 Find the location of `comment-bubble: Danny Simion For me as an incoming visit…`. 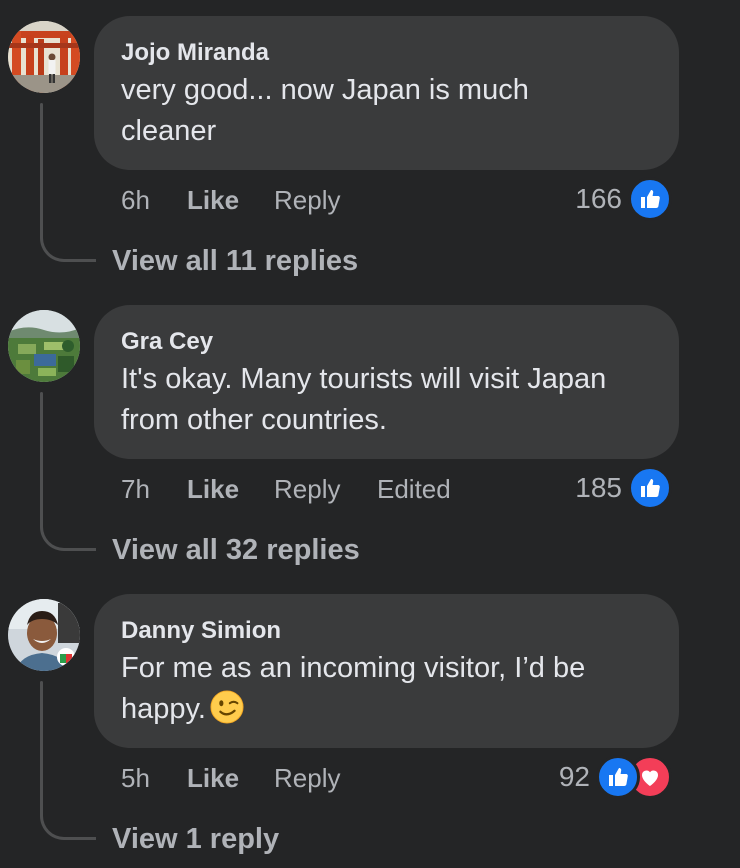

comment-bubble: Danny Simion For me as an incoming visit… is located at coordinates (386, 671).